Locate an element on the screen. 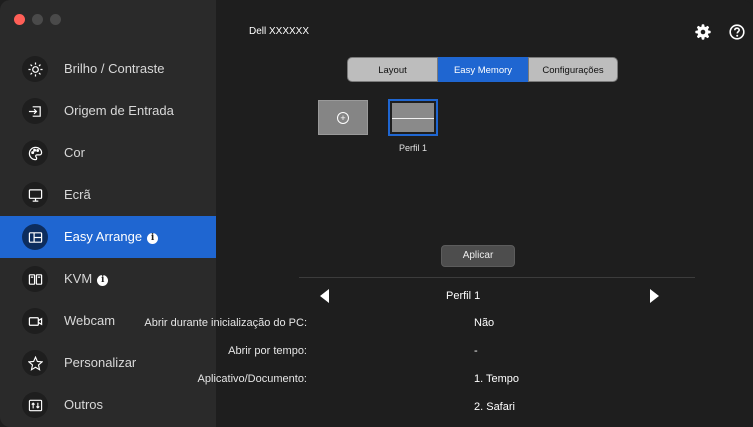 The image size is (753, 427). sidebar-item-label: Personalizar is located at coordinates (100, 362).